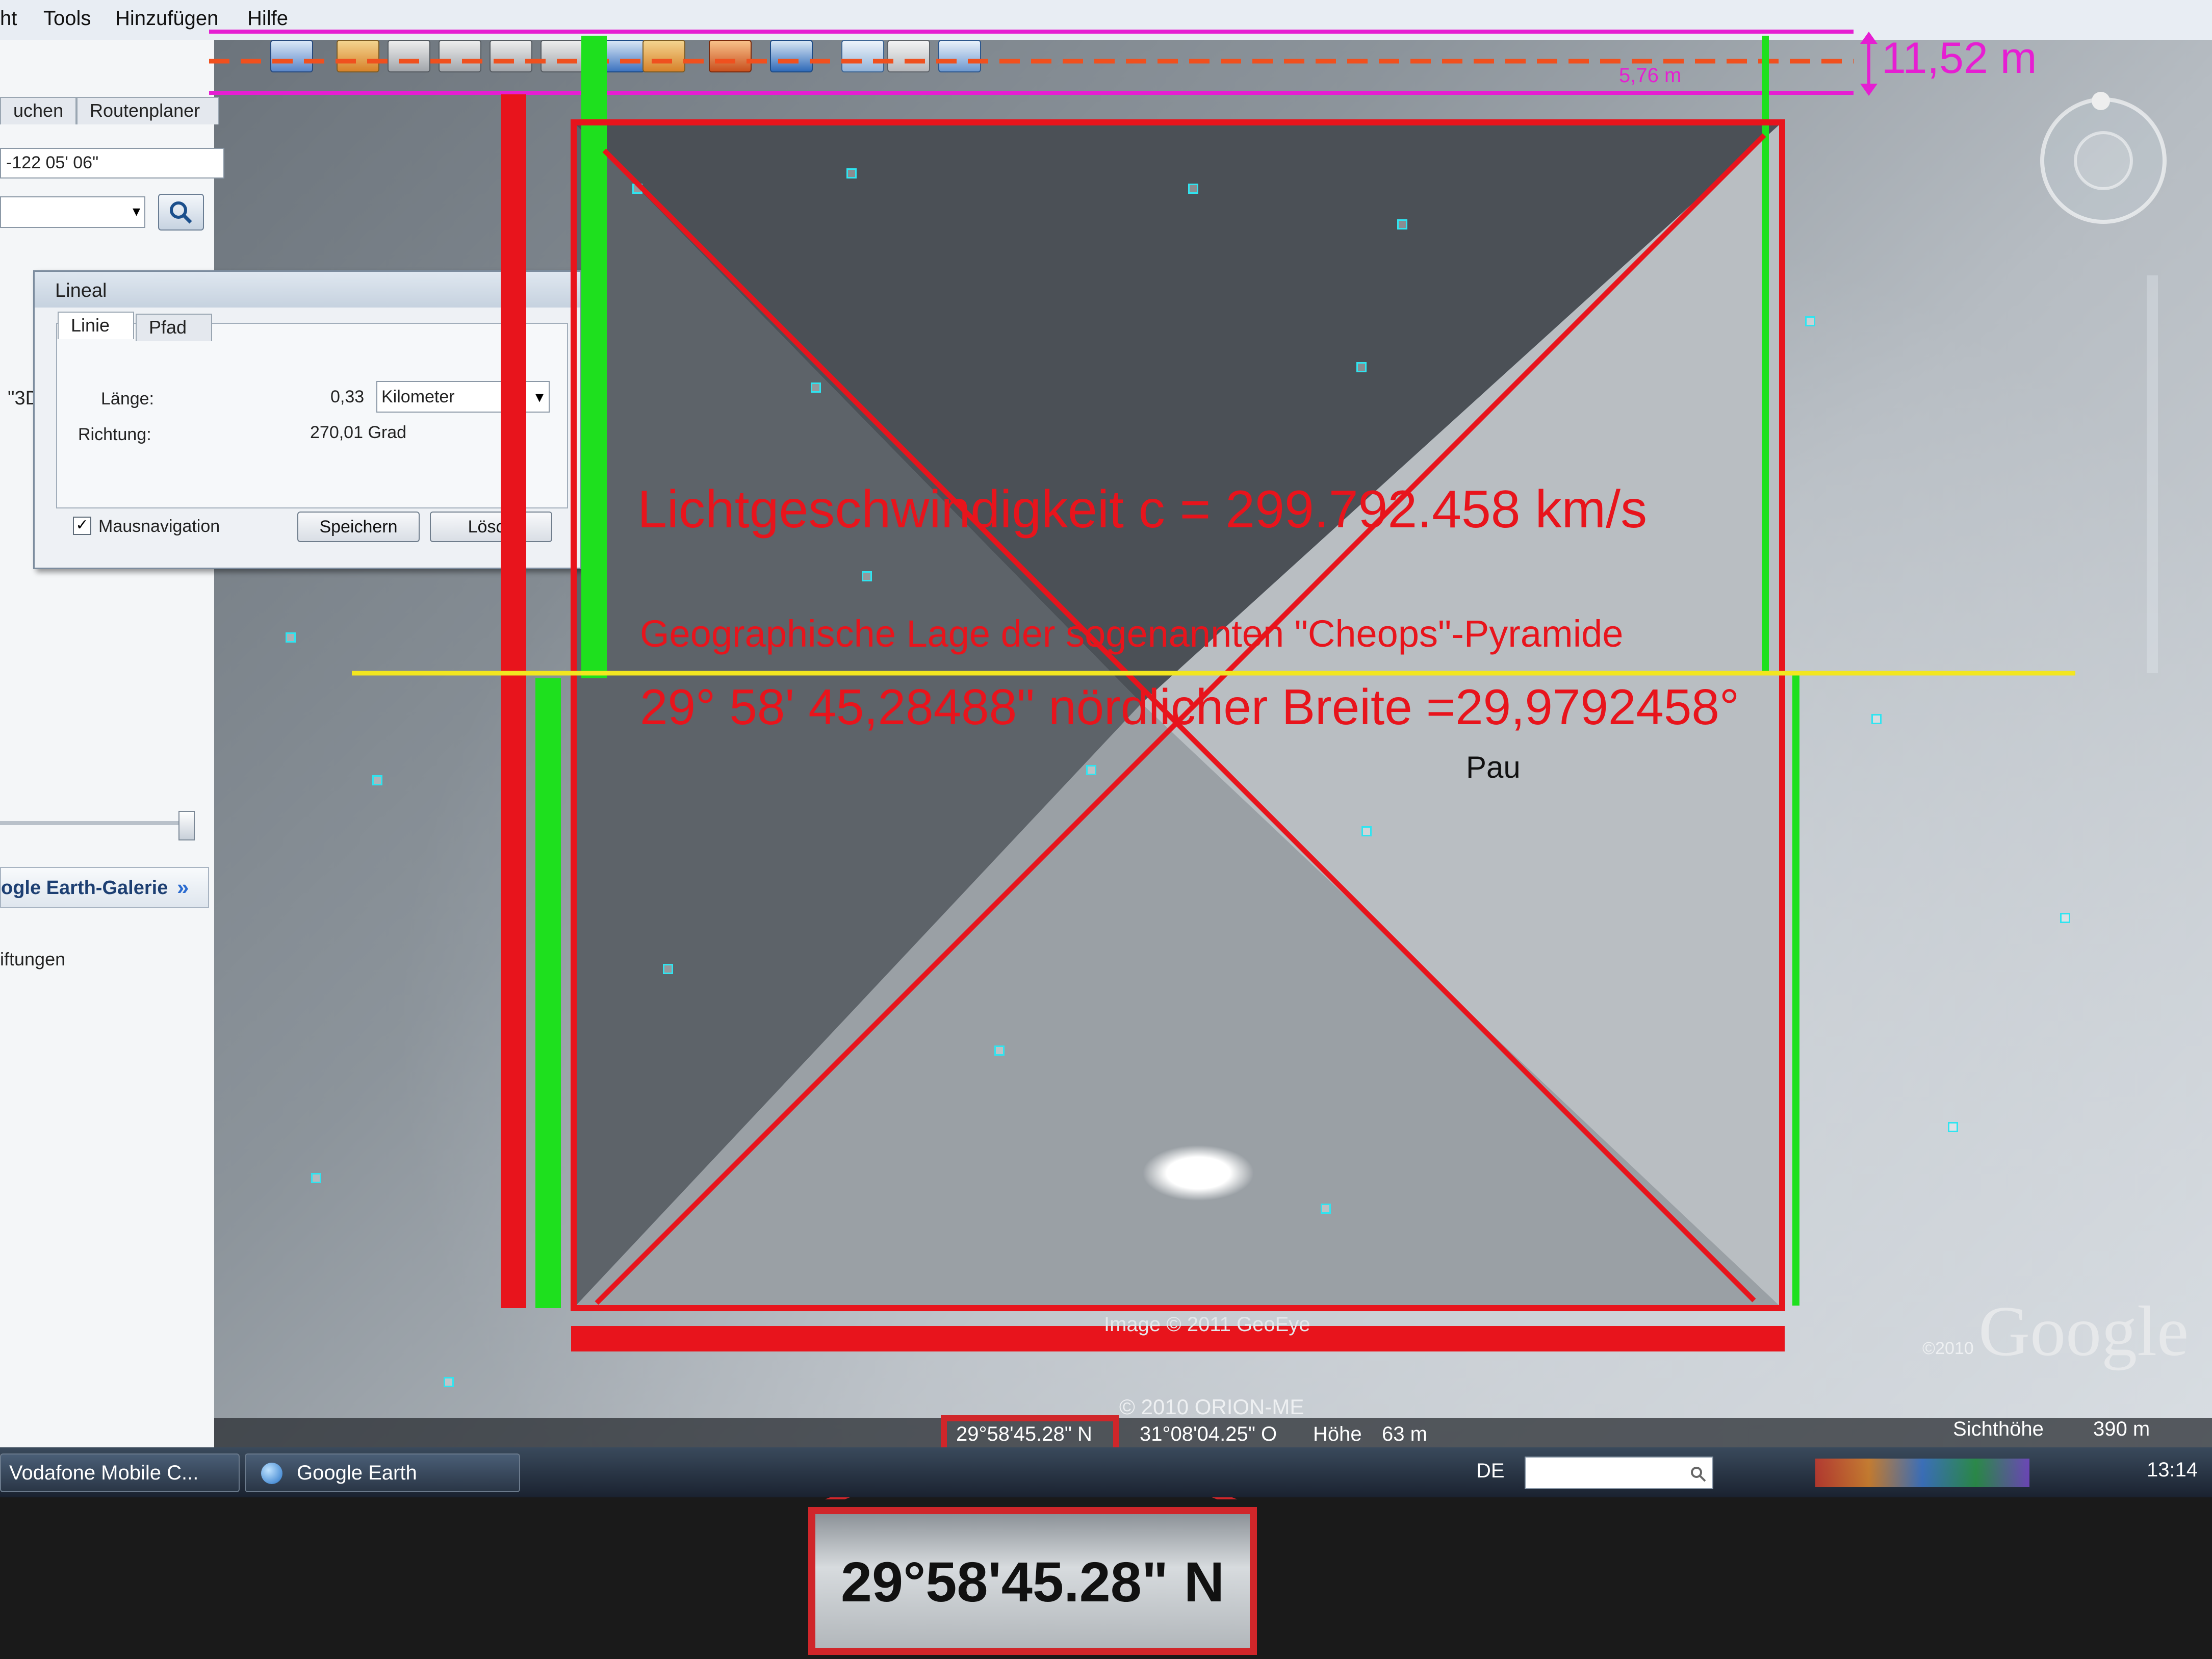  Describe the element at coordinates (1619, 1473) in the screenshot. I see `taskbar-search-input` at that location.